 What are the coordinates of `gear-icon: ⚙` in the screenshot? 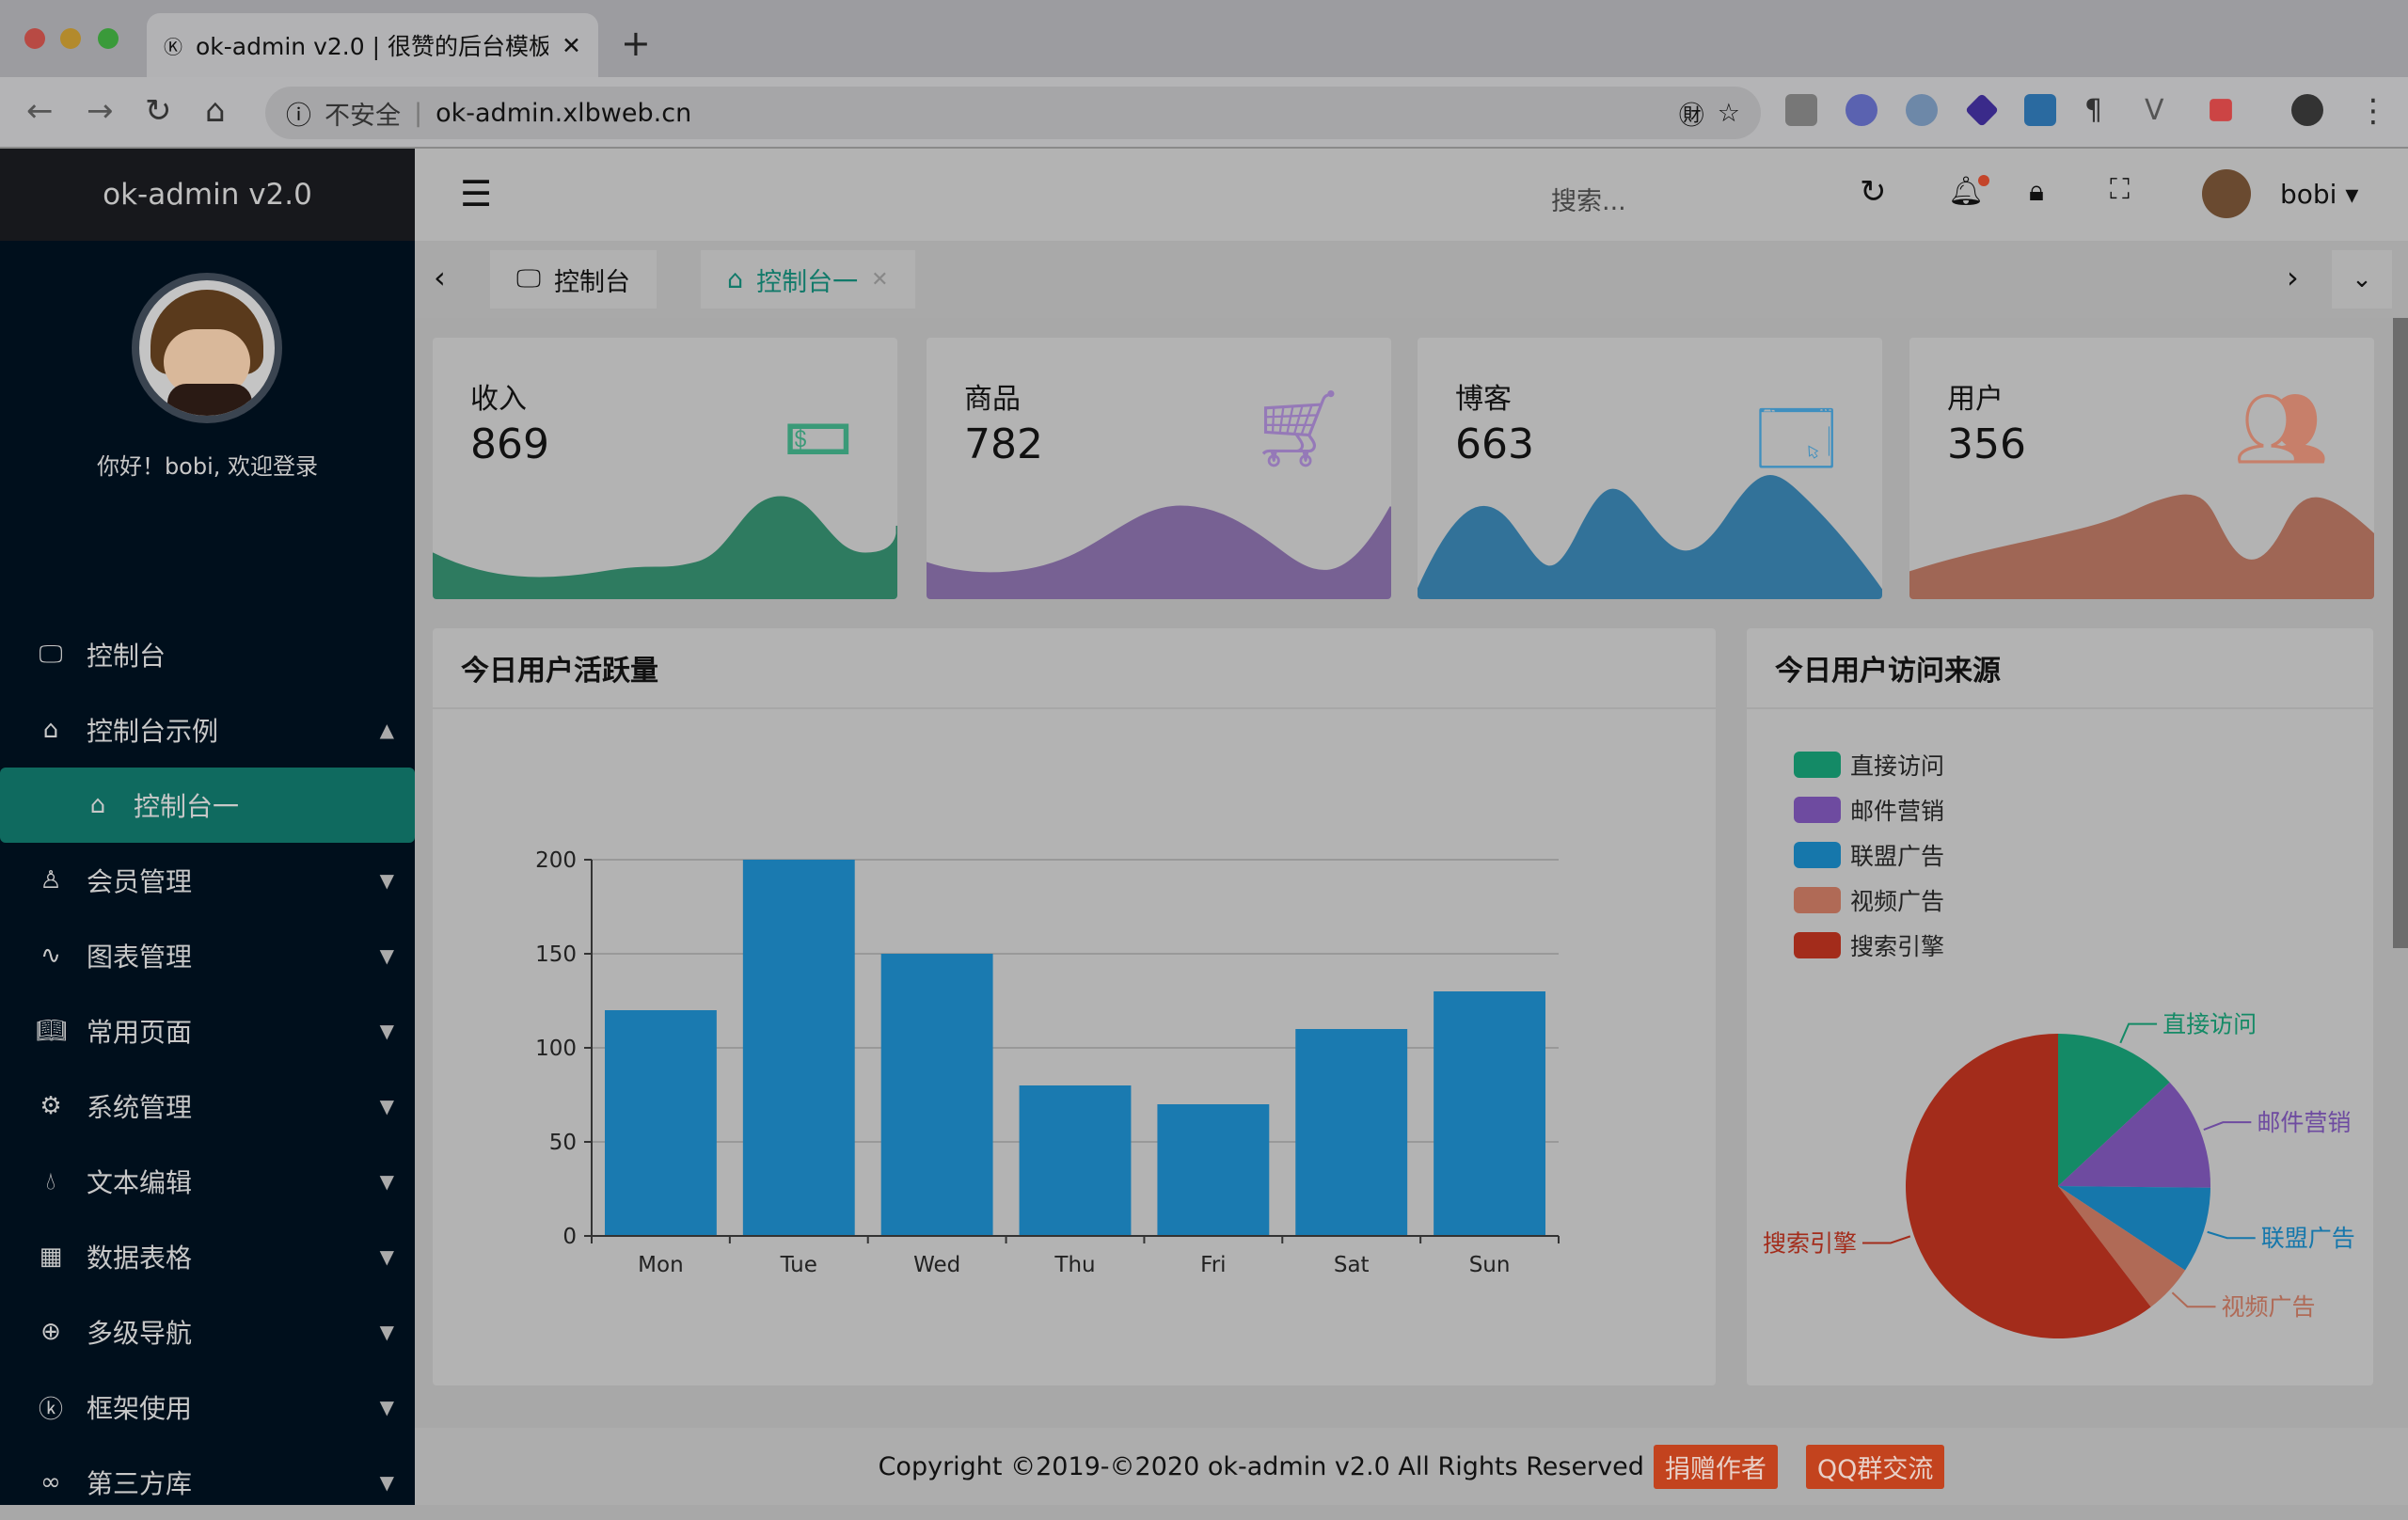 It's located at (51, 1106).